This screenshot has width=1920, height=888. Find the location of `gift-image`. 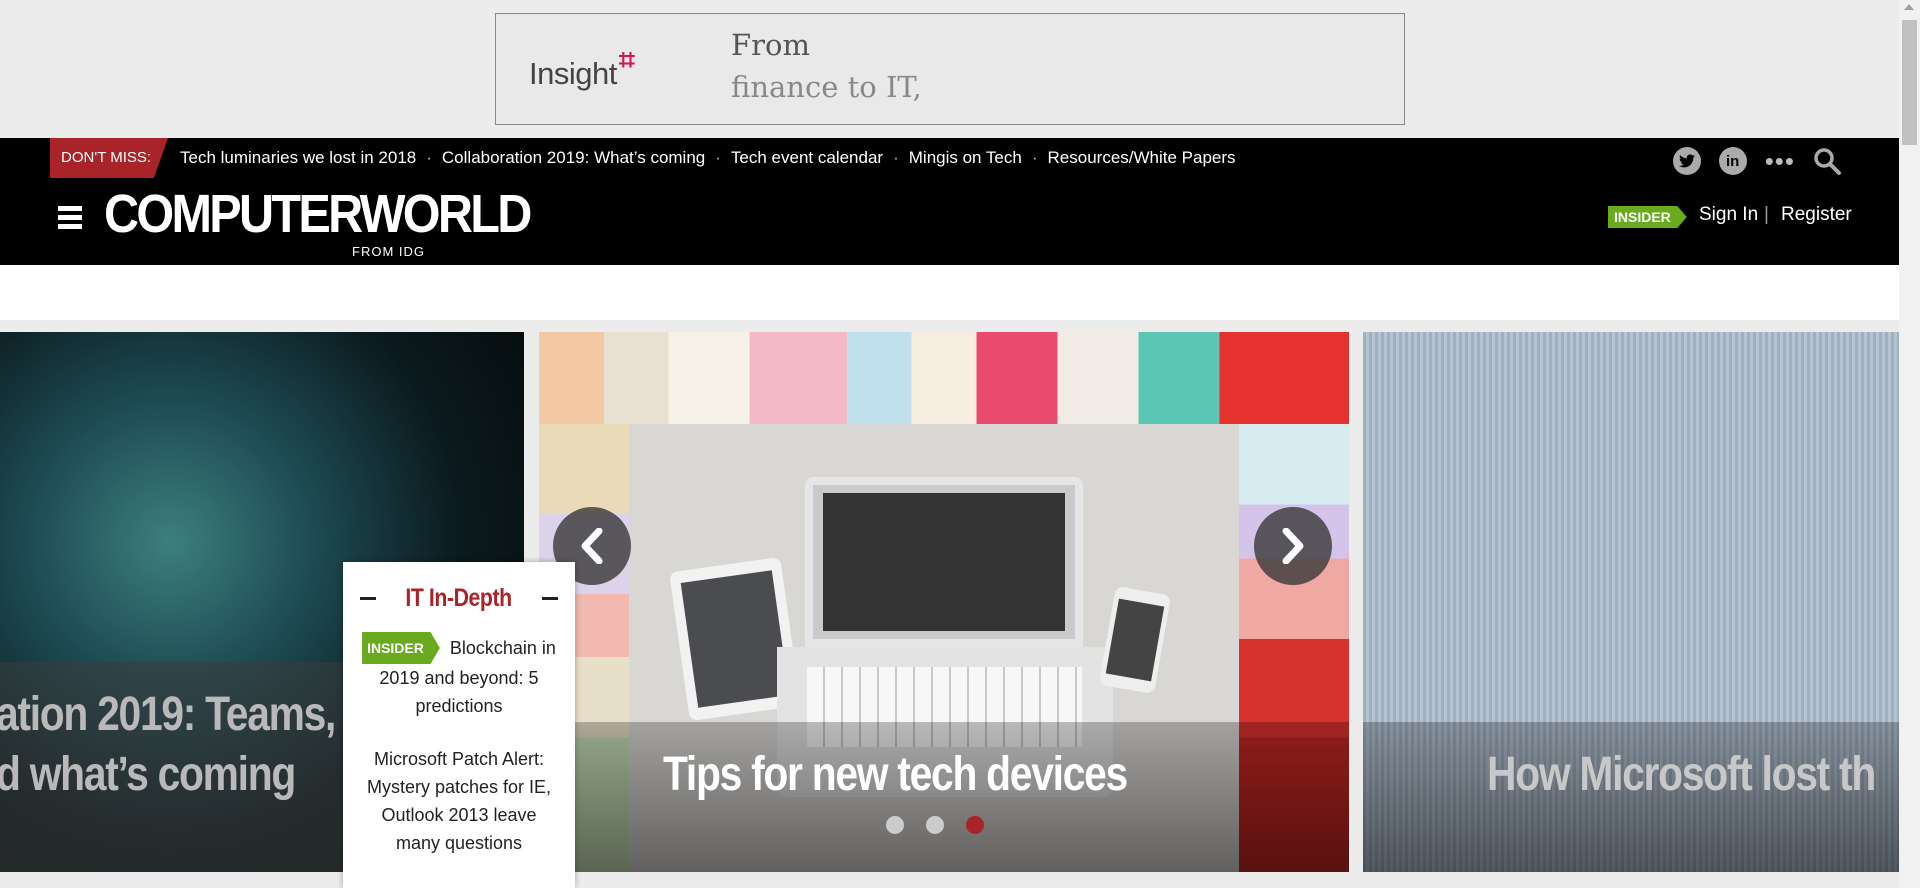

gift-image is located at coordinates (944, 378).